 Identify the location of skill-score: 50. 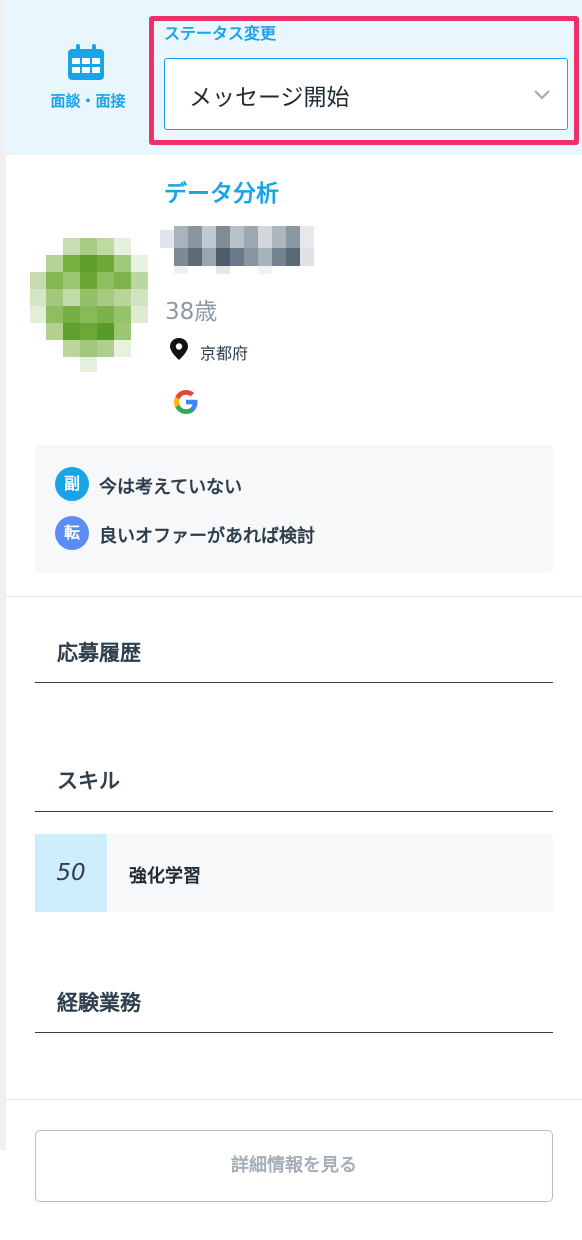
(71, 873).